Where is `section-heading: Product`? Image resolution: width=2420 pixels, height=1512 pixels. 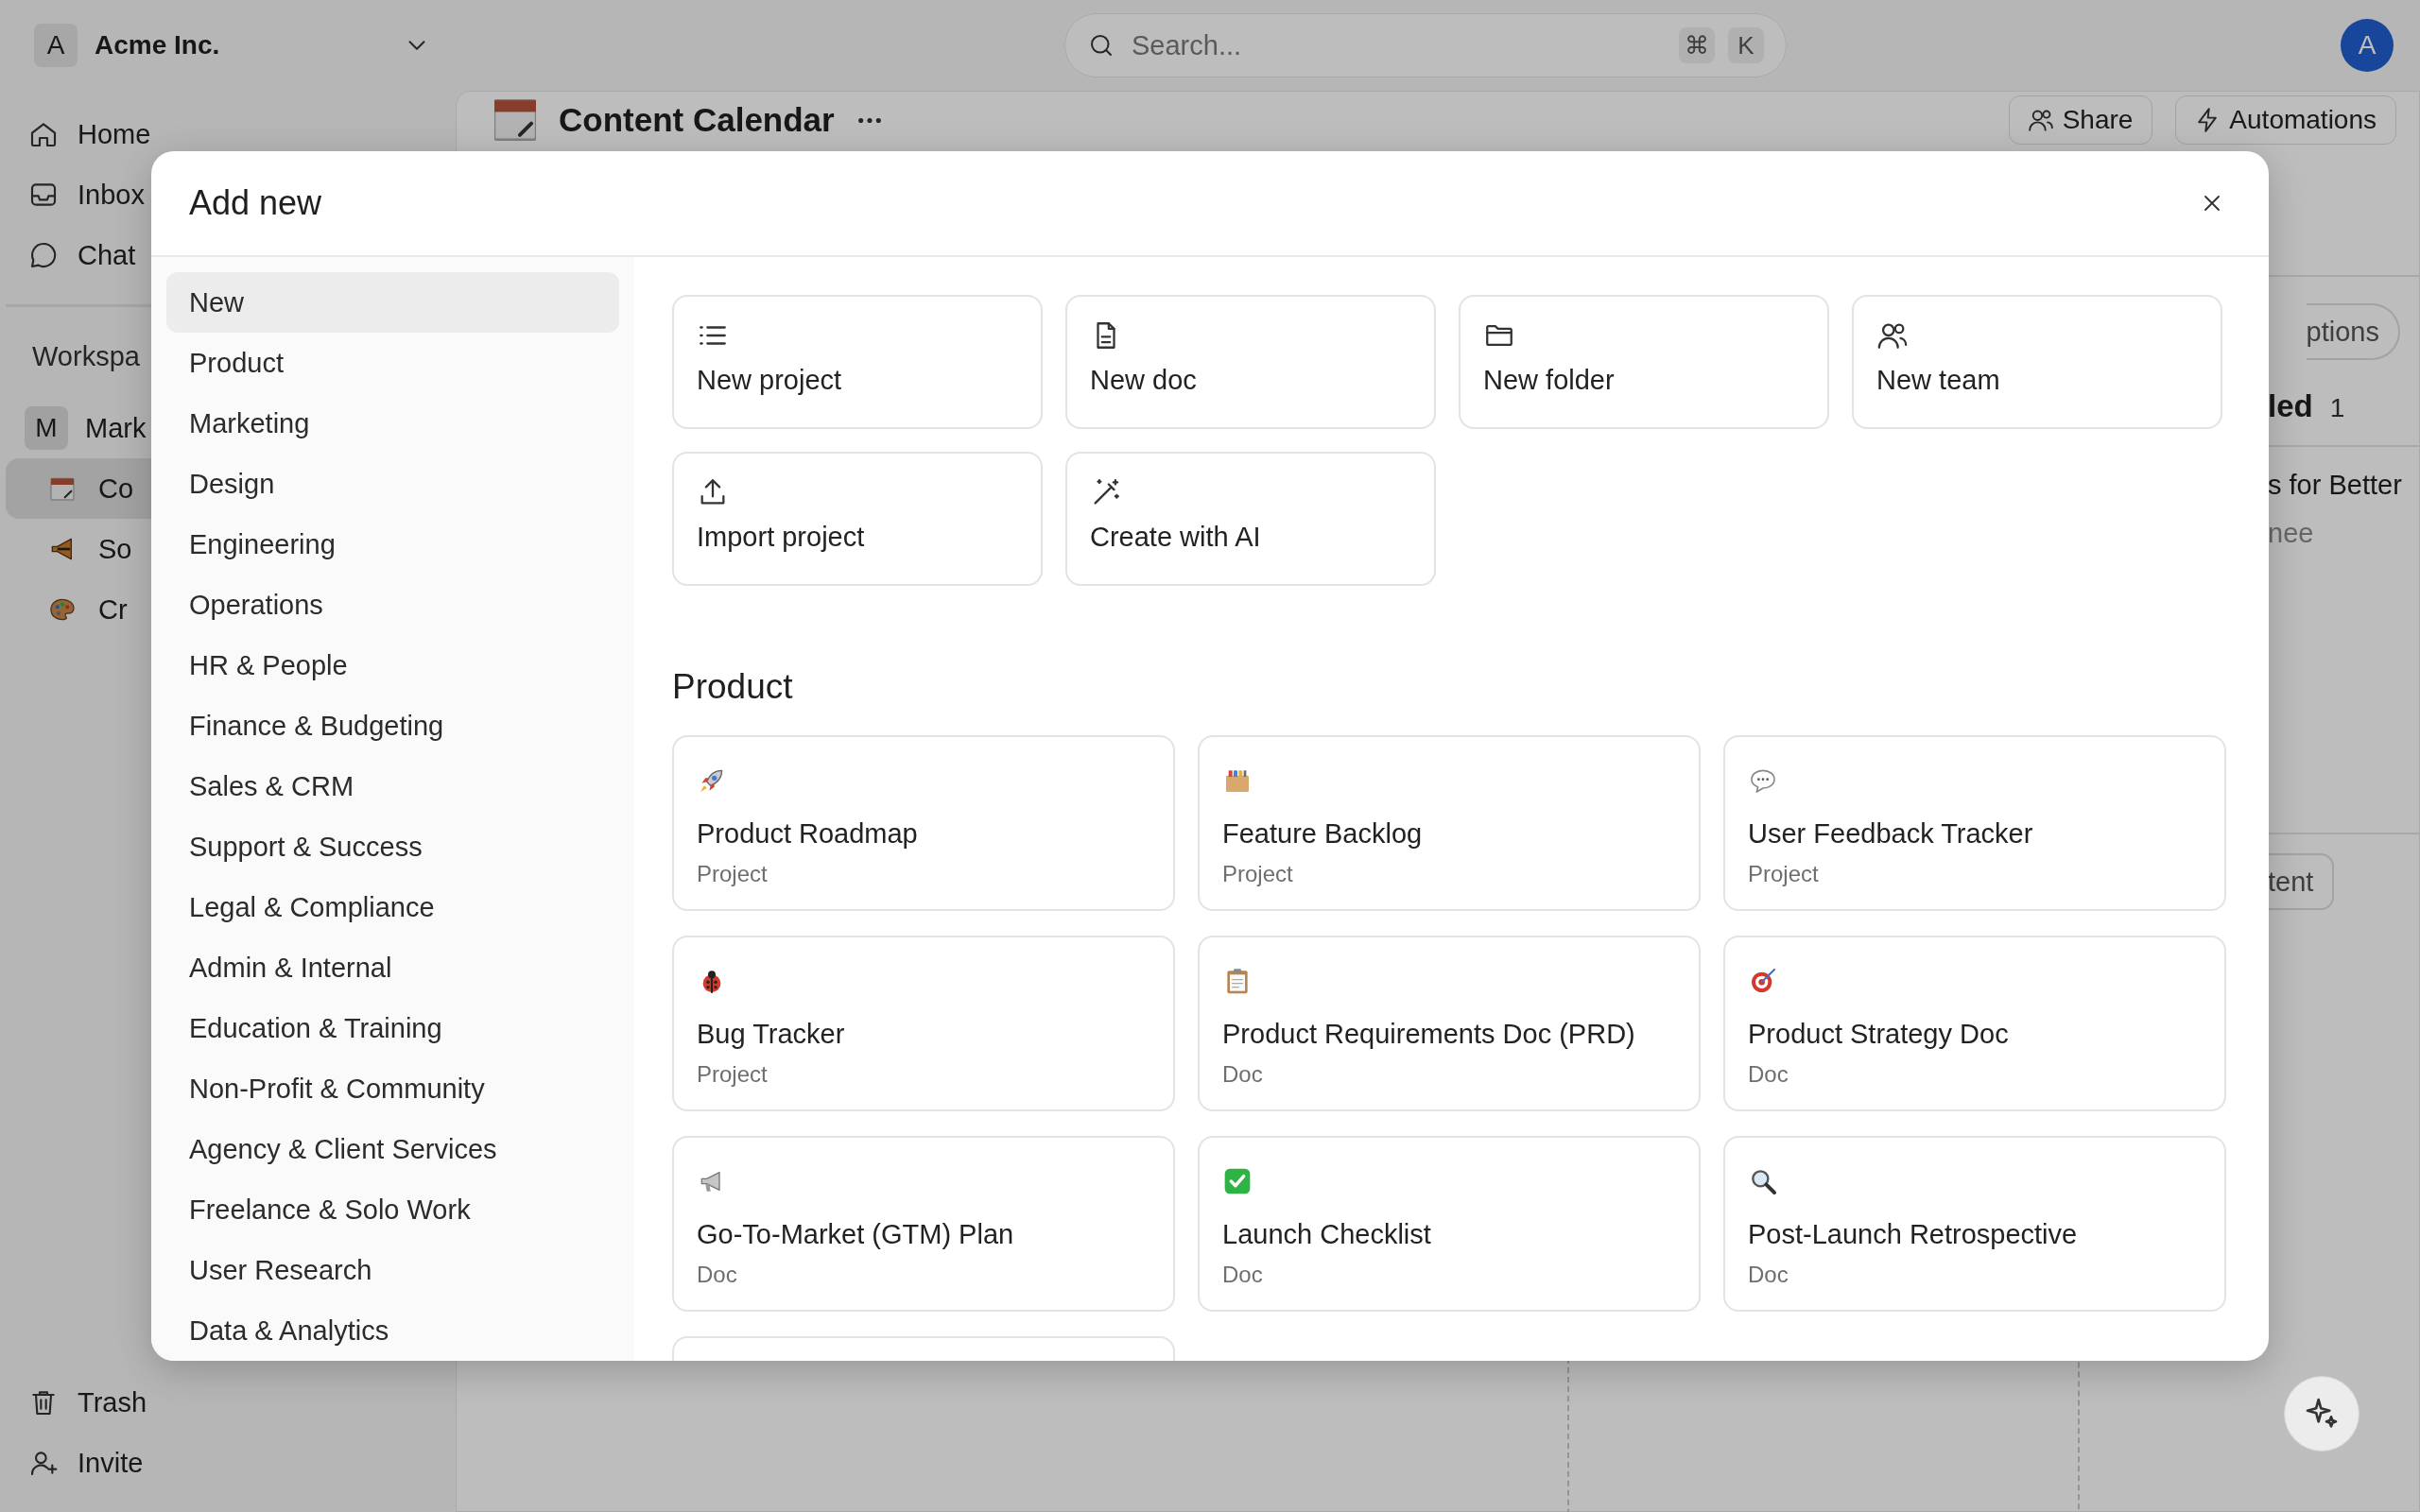 section-heading: Product is located at coordinates (733, 687).